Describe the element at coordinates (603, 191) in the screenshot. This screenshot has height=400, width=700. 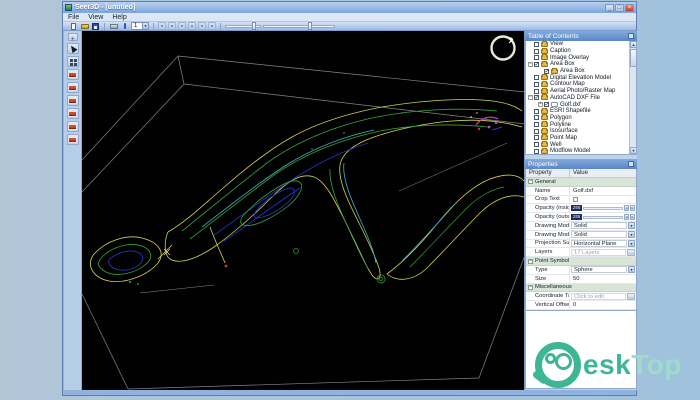
I see `property-value: Golf.dxf Golf.dxf ◂ ▸` at that location.